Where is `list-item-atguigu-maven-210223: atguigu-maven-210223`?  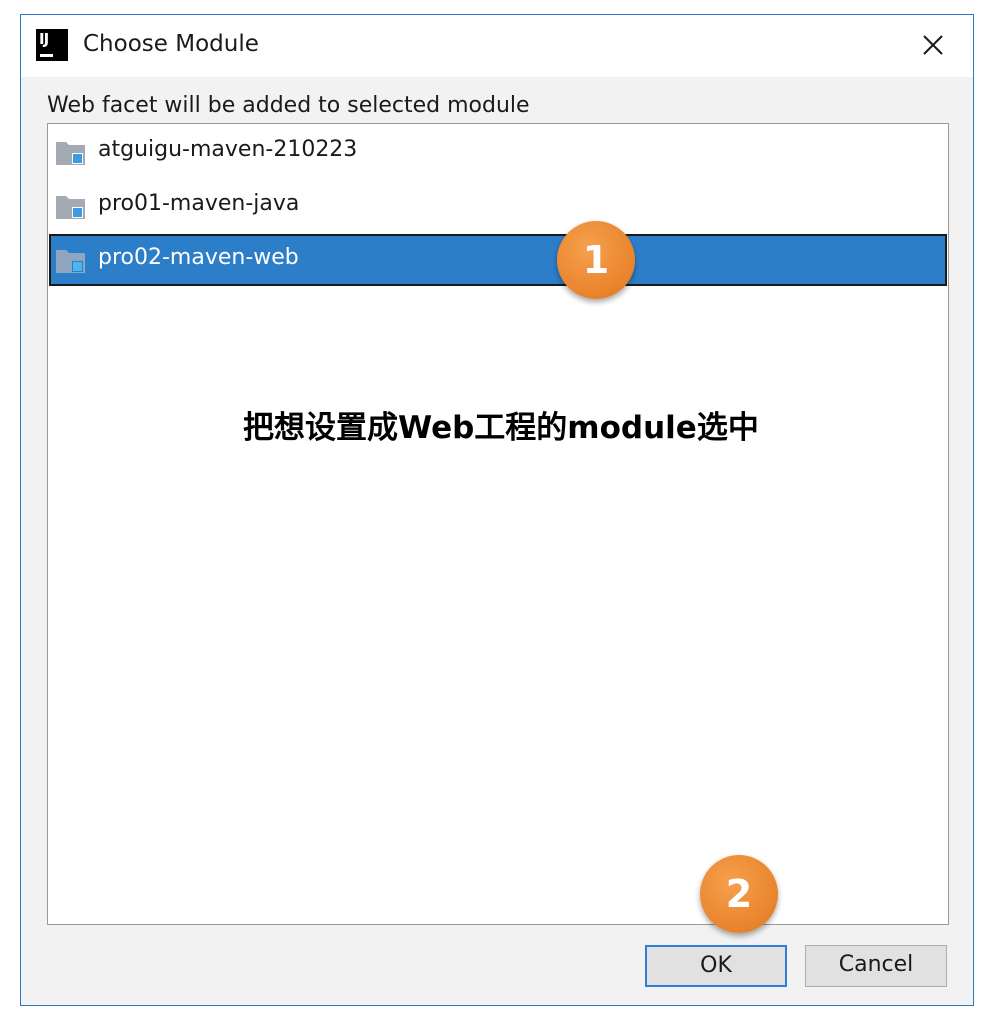
list-item-atguigu-maven-210223: atguigu-maven-210223 is located at coordinates (498, 152).